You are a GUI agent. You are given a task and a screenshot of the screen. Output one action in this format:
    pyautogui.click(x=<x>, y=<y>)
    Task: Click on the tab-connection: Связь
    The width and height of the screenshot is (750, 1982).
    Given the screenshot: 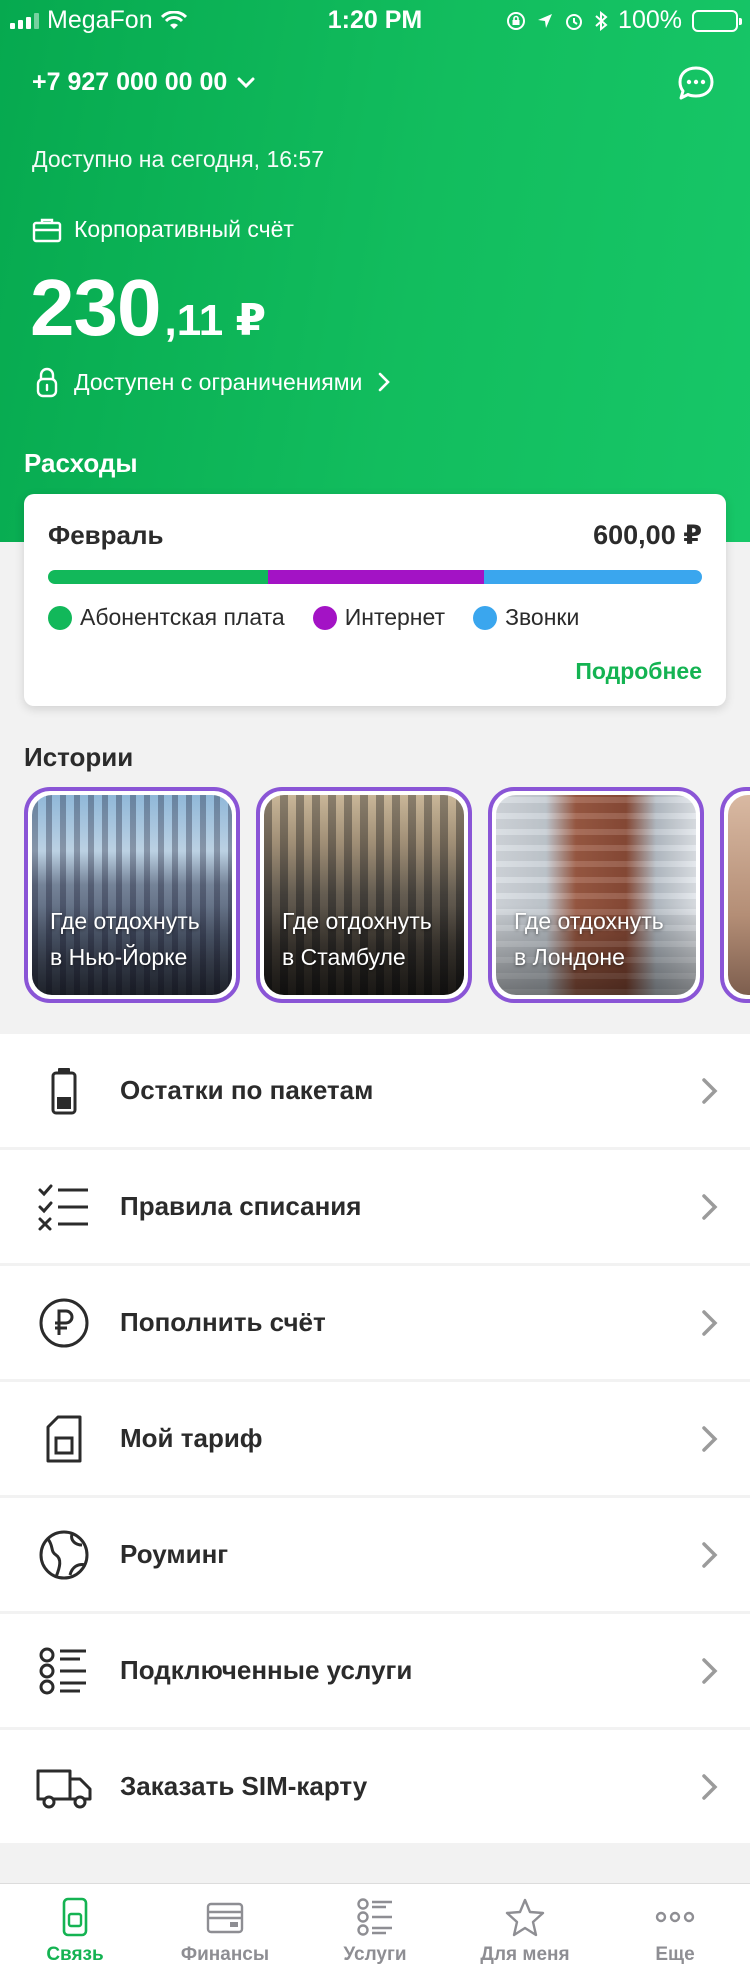 What is the action you would take?
    pyautogui.click(x=75, y=1933)
    